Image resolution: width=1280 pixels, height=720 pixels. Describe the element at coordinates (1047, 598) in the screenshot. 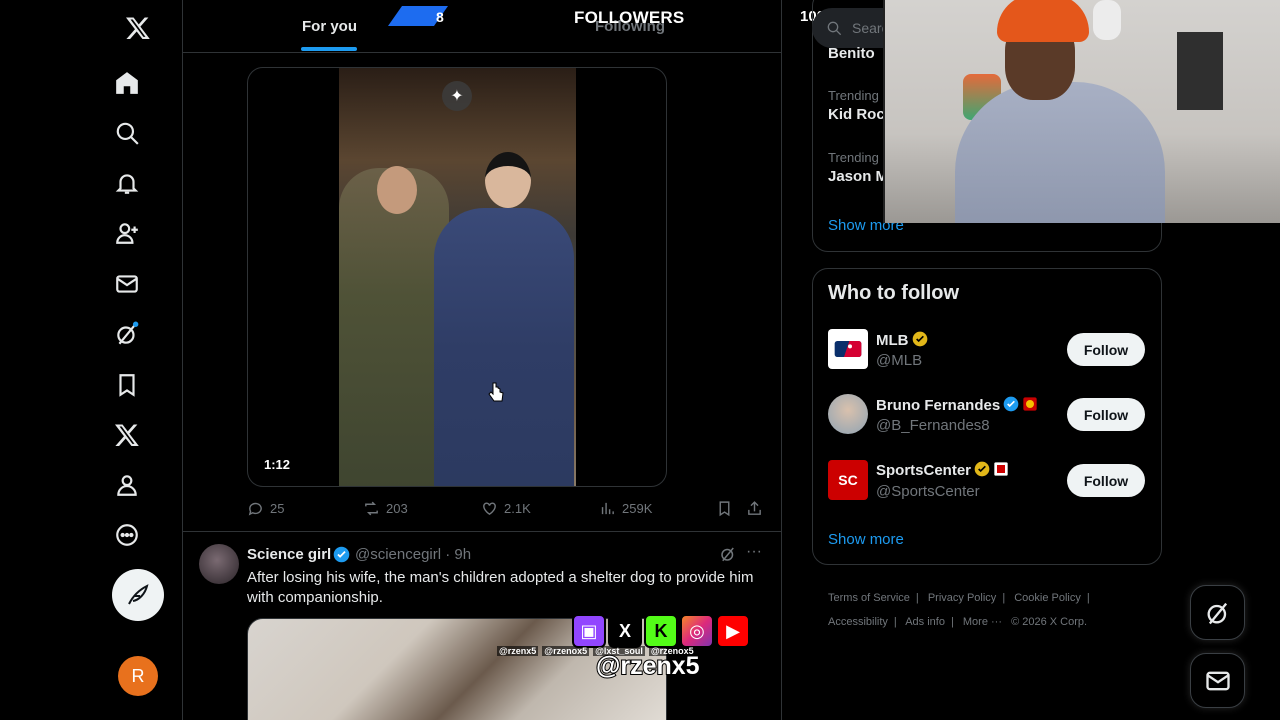

I see `cookie-link: Cookie Policy` at that location.